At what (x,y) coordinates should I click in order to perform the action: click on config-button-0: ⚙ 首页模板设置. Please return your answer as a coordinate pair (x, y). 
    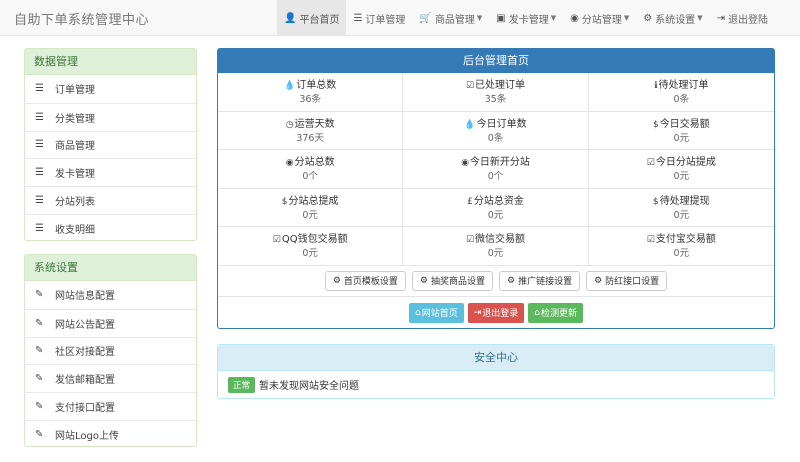
    Looking at the image, I should click on (365, 280).